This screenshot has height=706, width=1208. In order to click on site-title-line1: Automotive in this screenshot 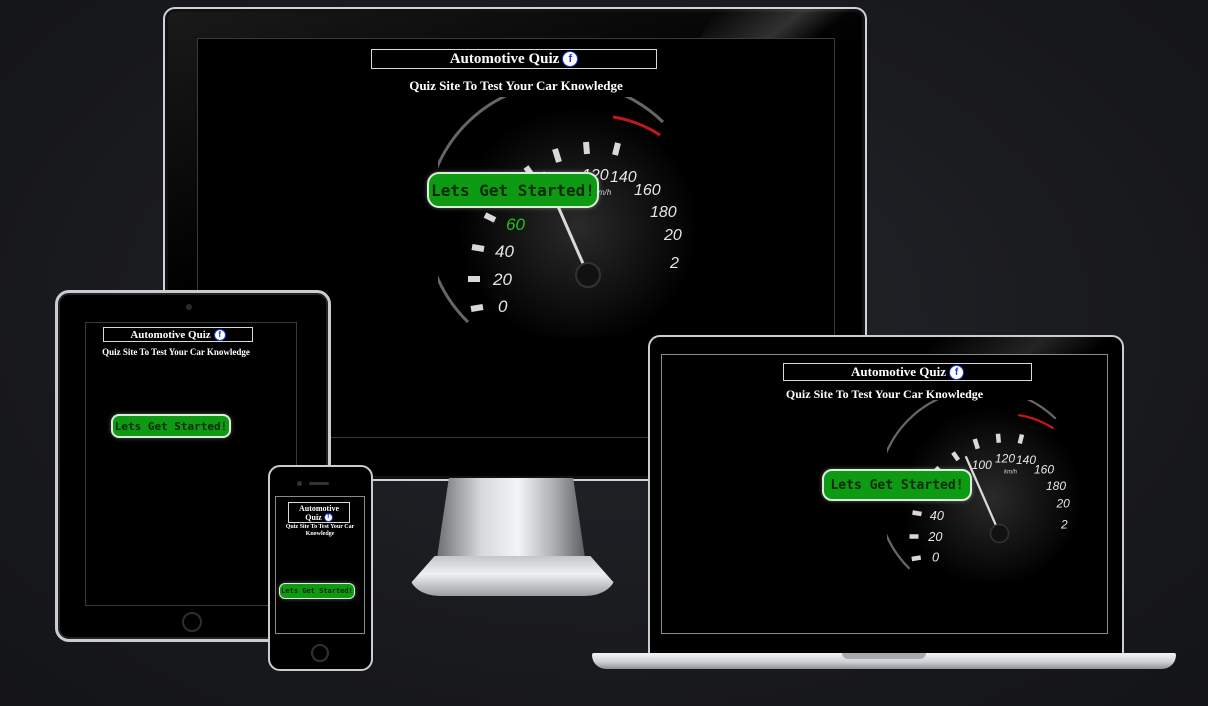, I will do `click(319, 508)`.